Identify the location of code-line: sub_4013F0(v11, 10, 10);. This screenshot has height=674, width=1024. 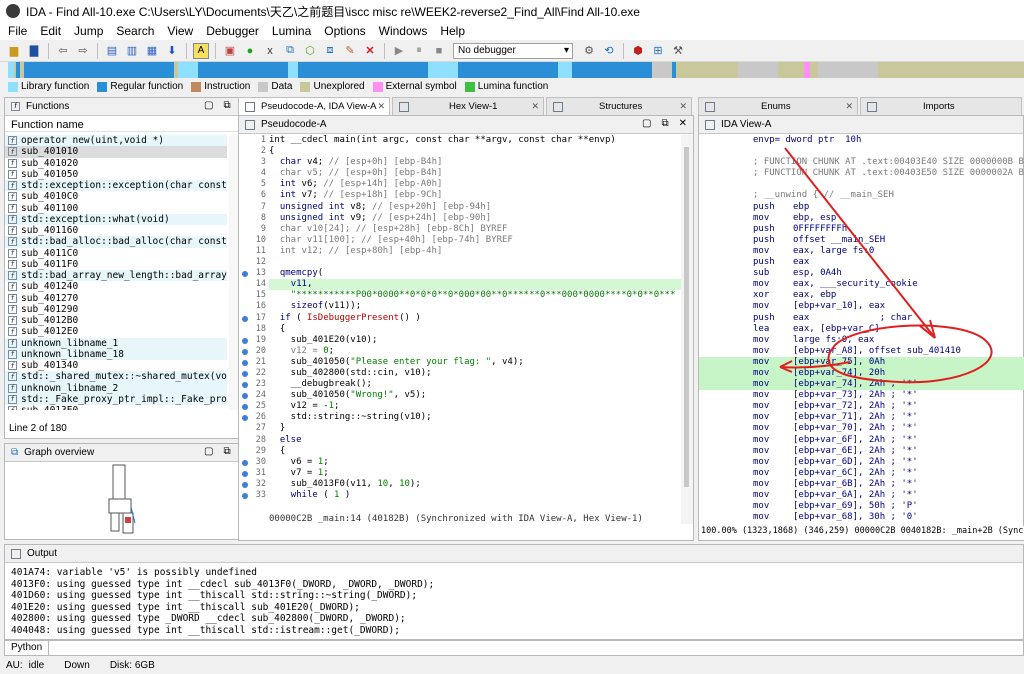
(475, 484).